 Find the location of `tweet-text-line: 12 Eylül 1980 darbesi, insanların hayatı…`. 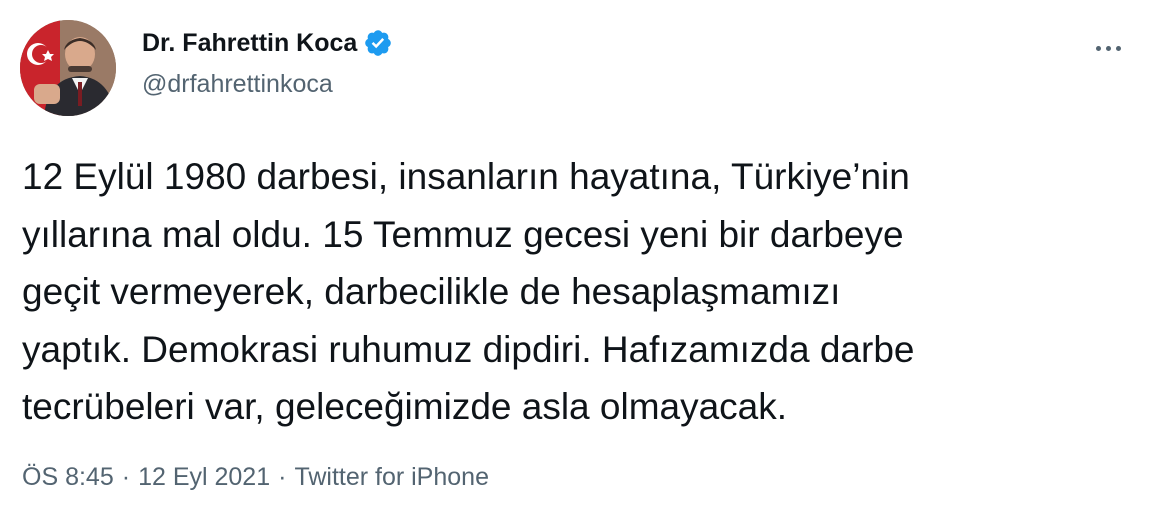

tweet-text-line: 12 Eylül 1980 darbesi, insanların hayatı… is located at coordinates (466, 176).